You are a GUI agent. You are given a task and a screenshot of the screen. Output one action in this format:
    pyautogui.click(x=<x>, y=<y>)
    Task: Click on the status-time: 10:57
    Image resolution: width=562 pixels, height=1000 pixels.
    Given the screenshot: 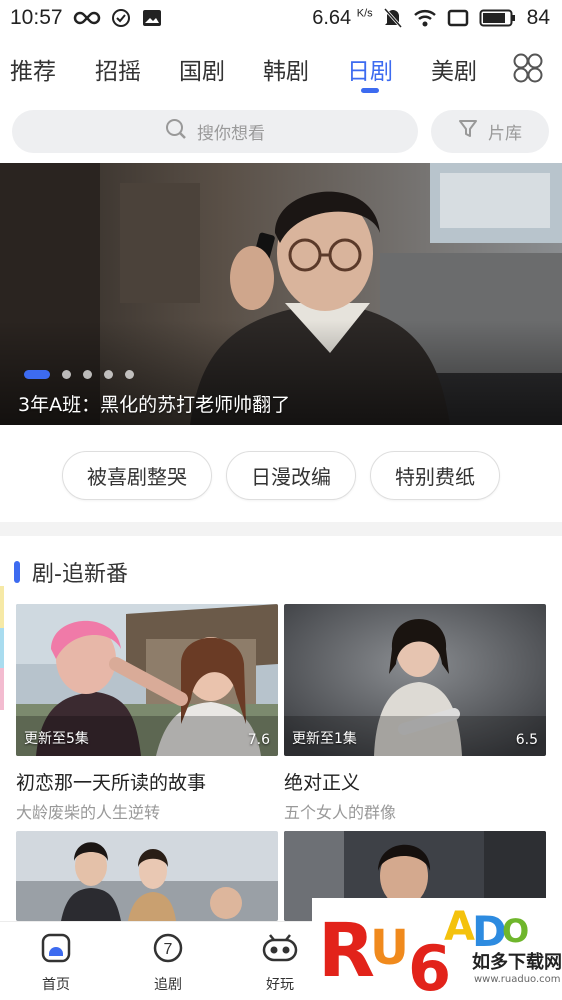 What is the action you would take?
    pyautogui.click(x=36, y=17)
    